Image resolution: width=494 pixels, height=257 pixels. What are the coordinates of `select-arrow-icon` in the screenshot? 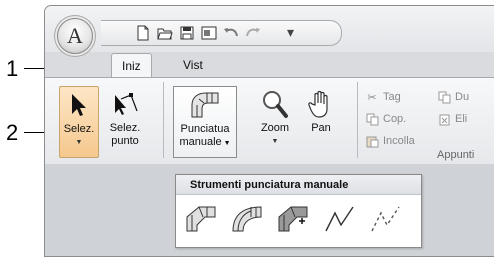 It's located at (79, 105).